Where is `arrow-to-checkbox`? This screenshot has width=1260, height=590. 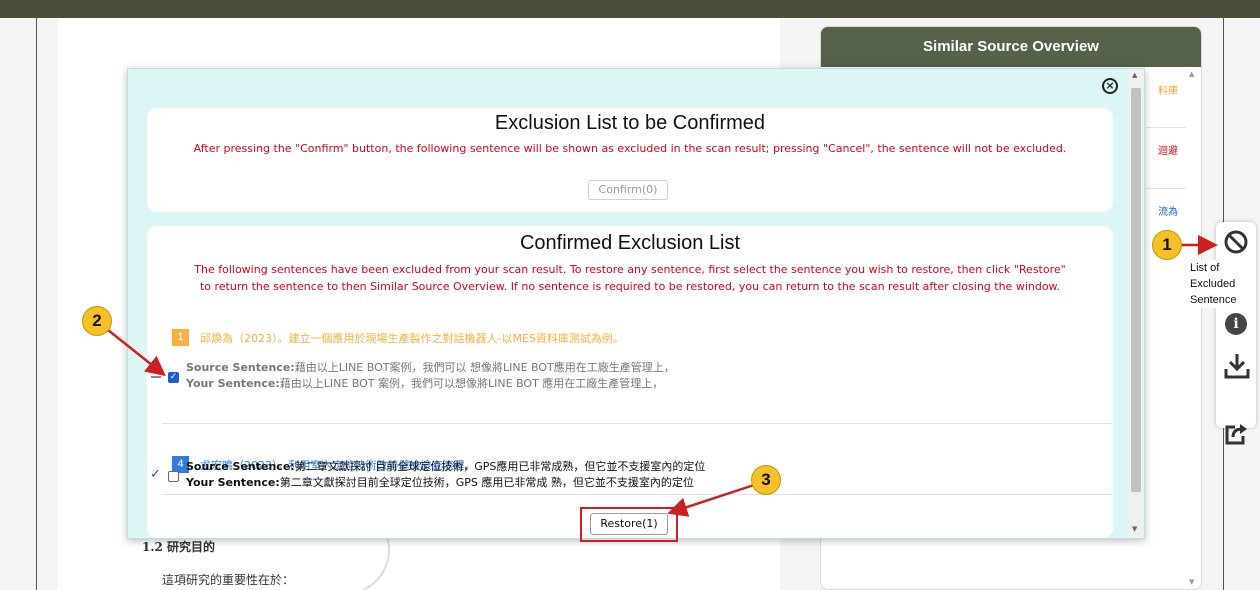 arrow-to-checkbox is located at coordinates (136, 353).